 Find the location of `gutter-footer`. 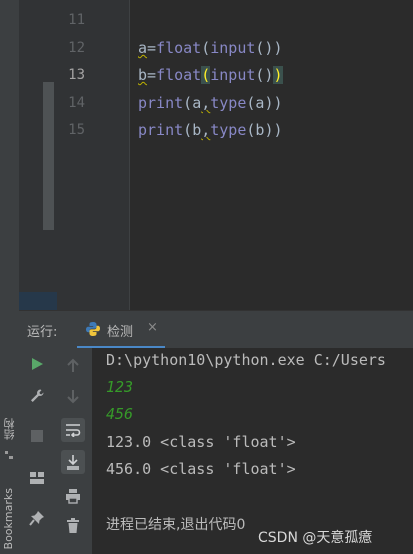

gutter-footer is located at coordinates (38, 301).